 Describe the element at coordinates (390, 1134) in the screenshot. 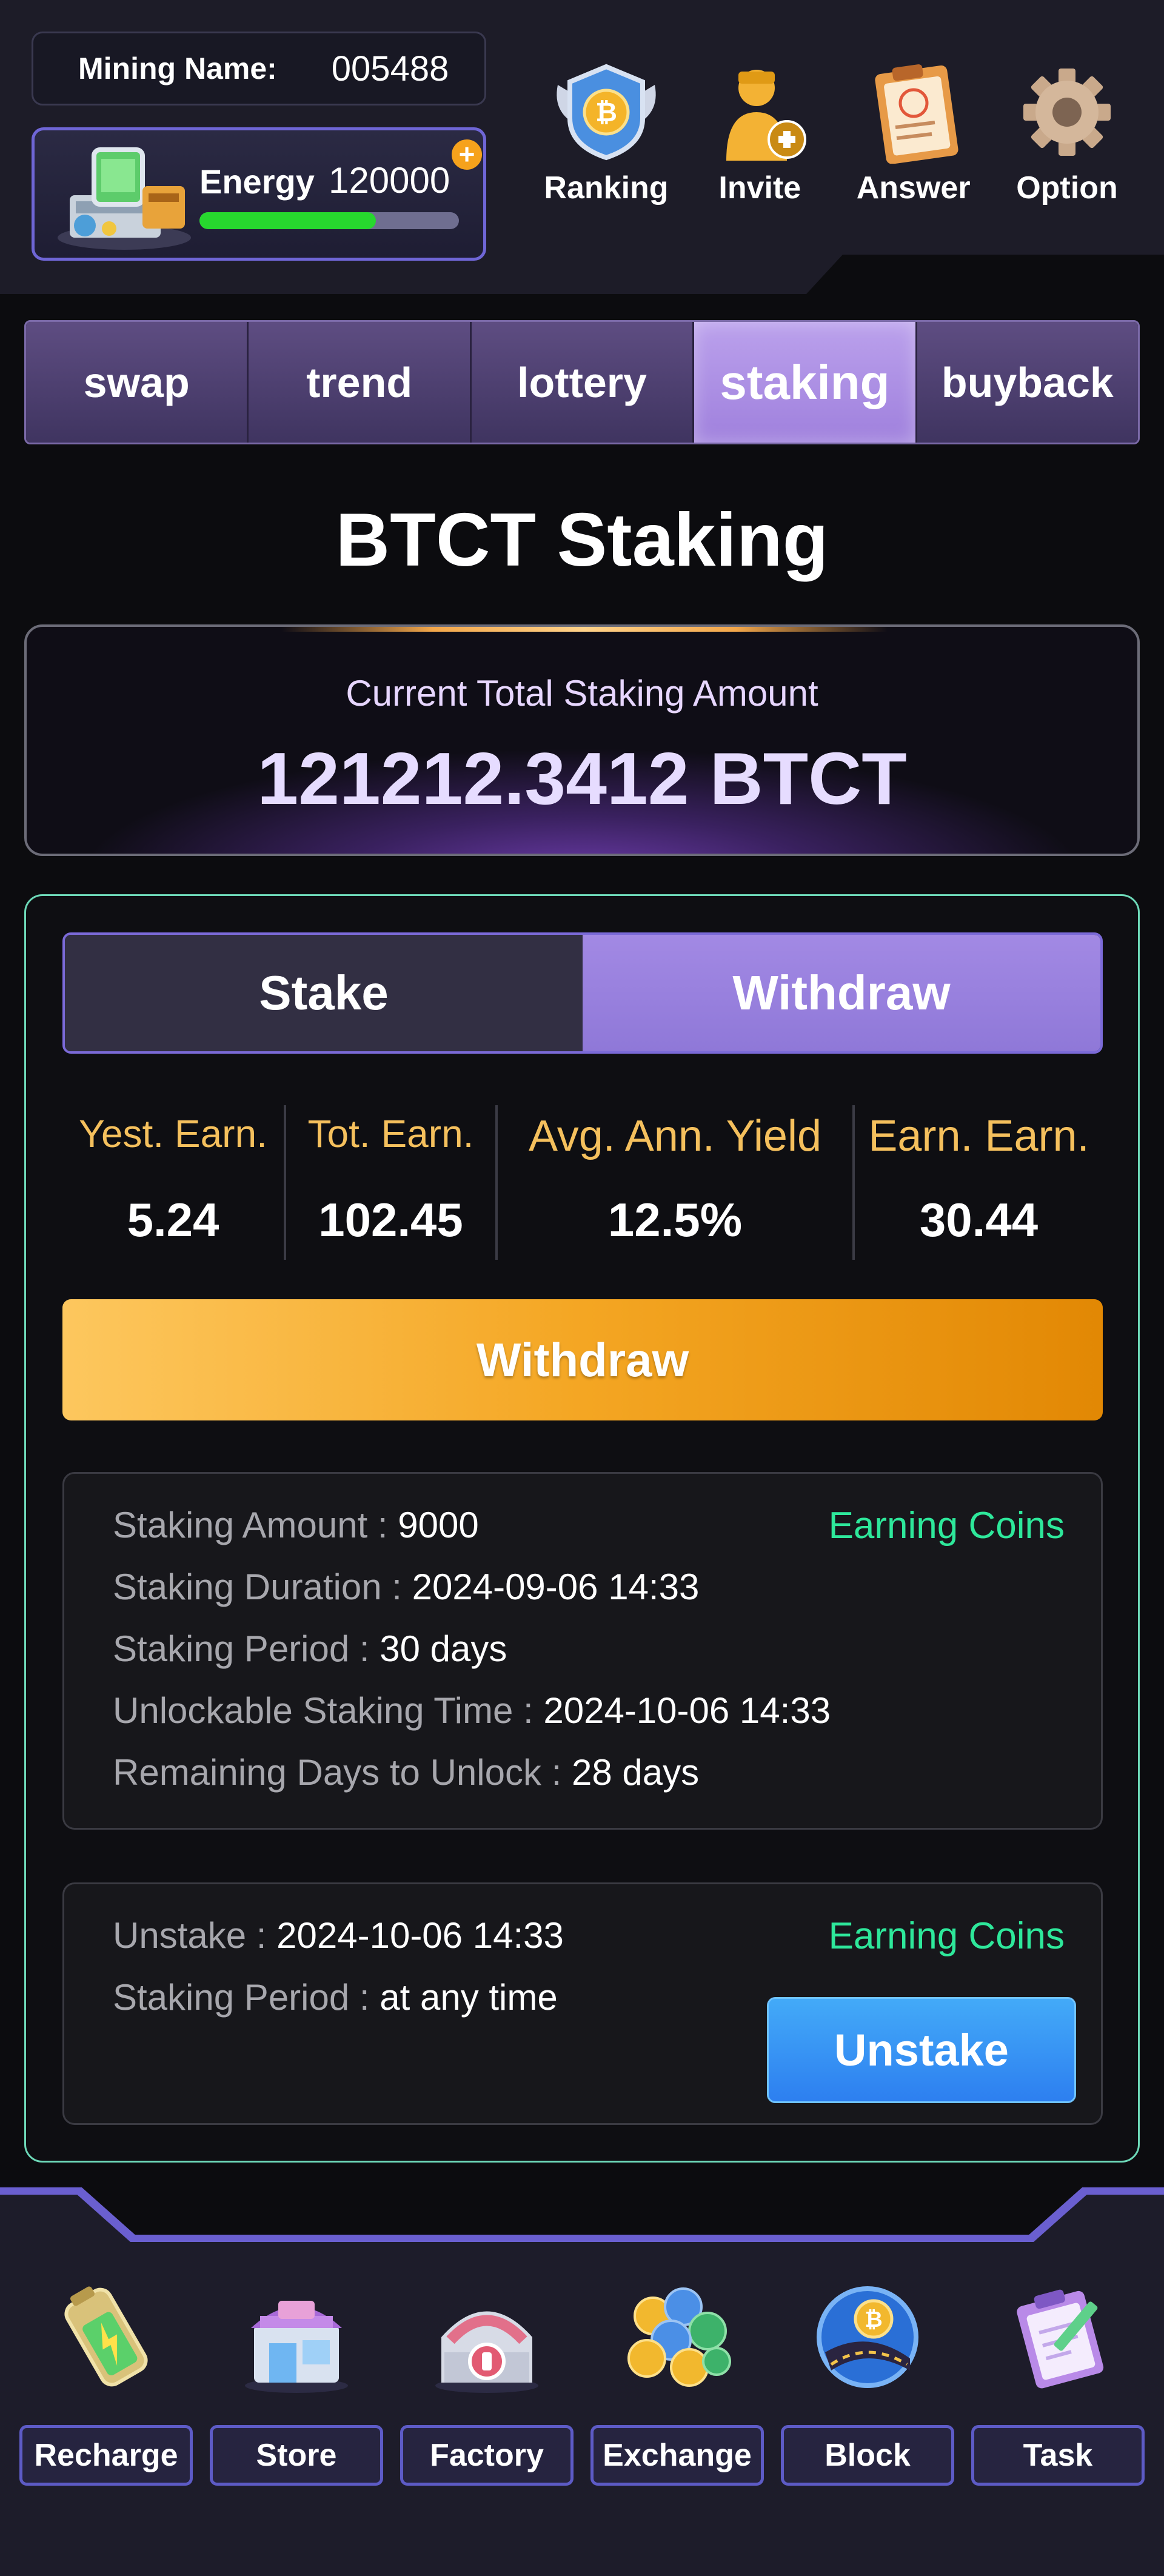

I see `stat-title: Tot. Earn.` at that location.